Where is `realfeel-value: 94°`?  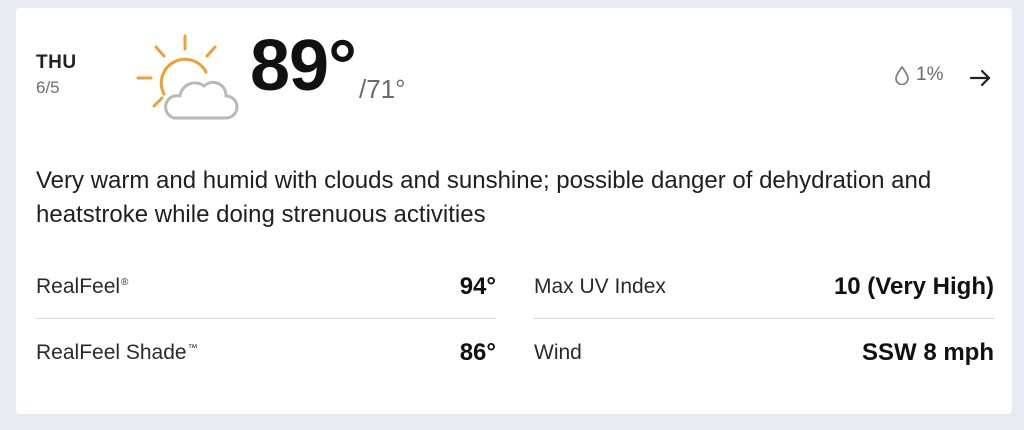
realfeel-value: 94° is located at coordinates (477, 286).